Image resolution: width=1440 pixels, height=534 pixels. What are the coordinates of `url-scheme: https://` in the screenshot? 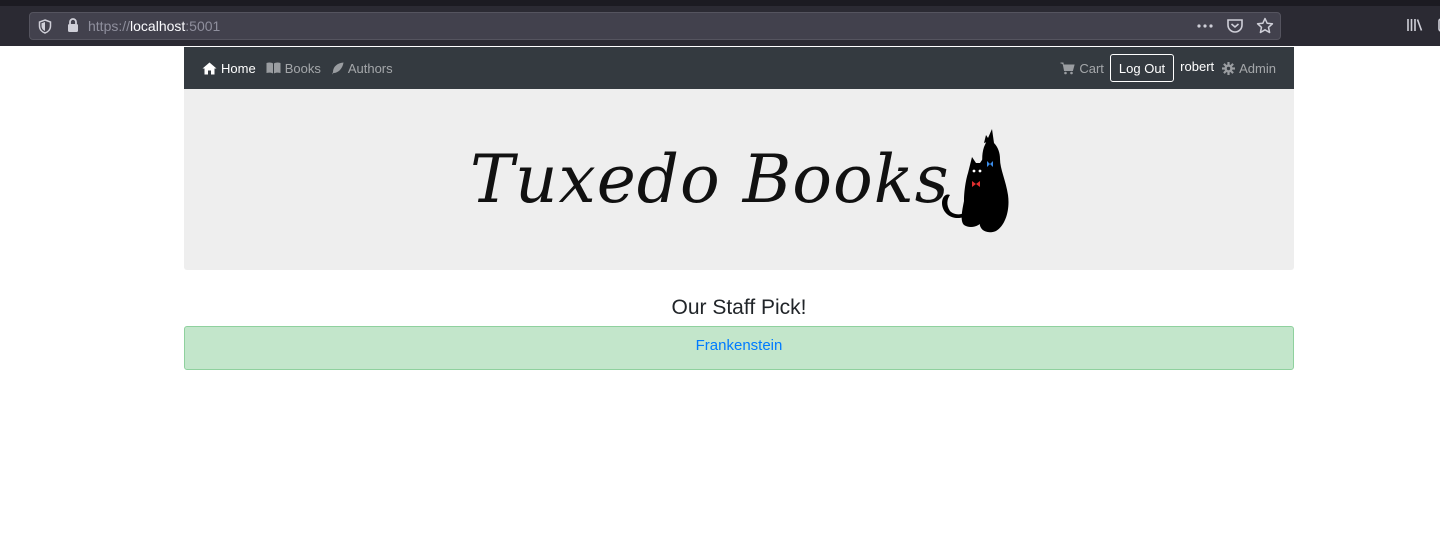 It's located at (109, 26).